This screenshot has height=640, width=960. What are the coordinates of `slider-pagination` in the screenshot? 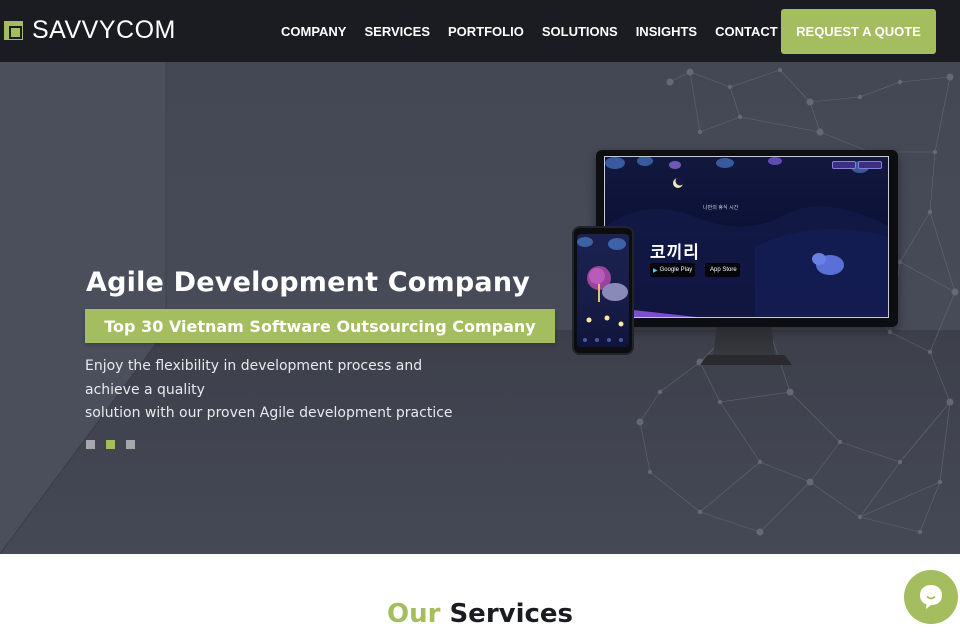 It's located at (116, 444).